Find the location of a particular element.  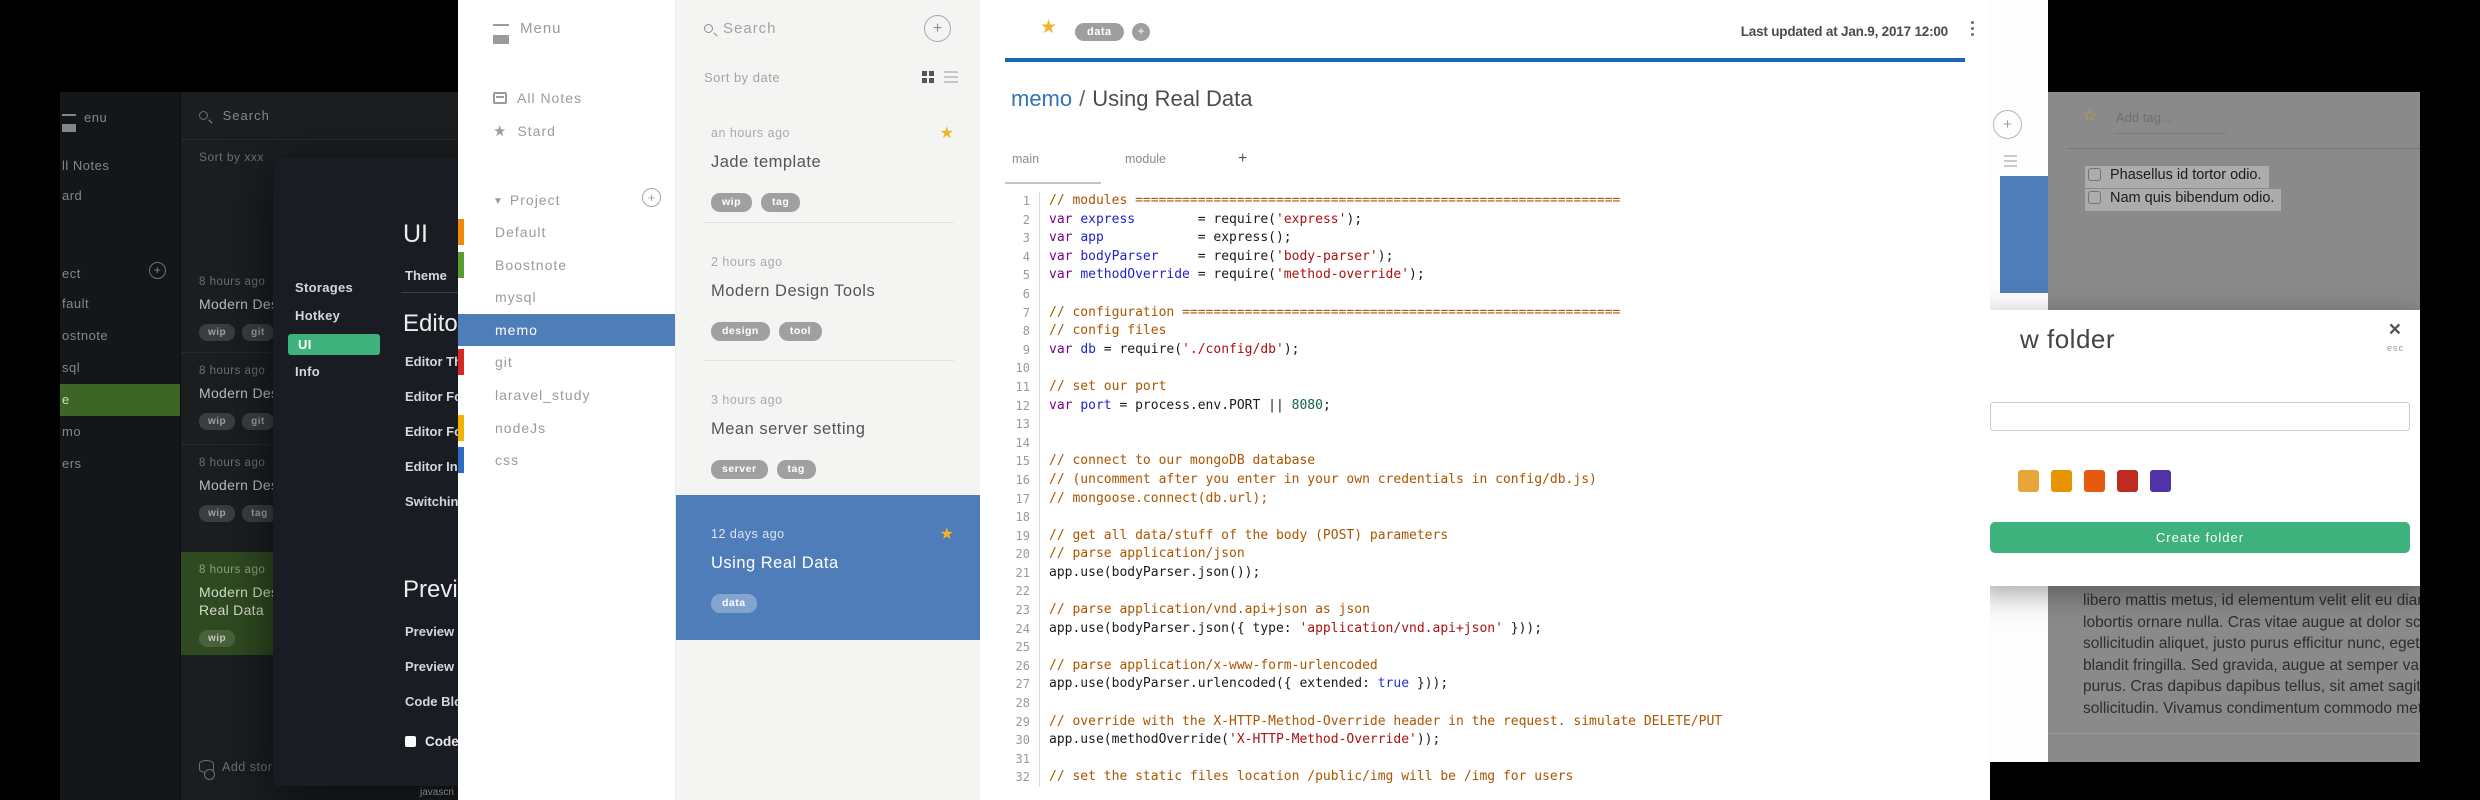

sidebar-folder-laravel_study: laravel_study is located at coordinates (566, 395).